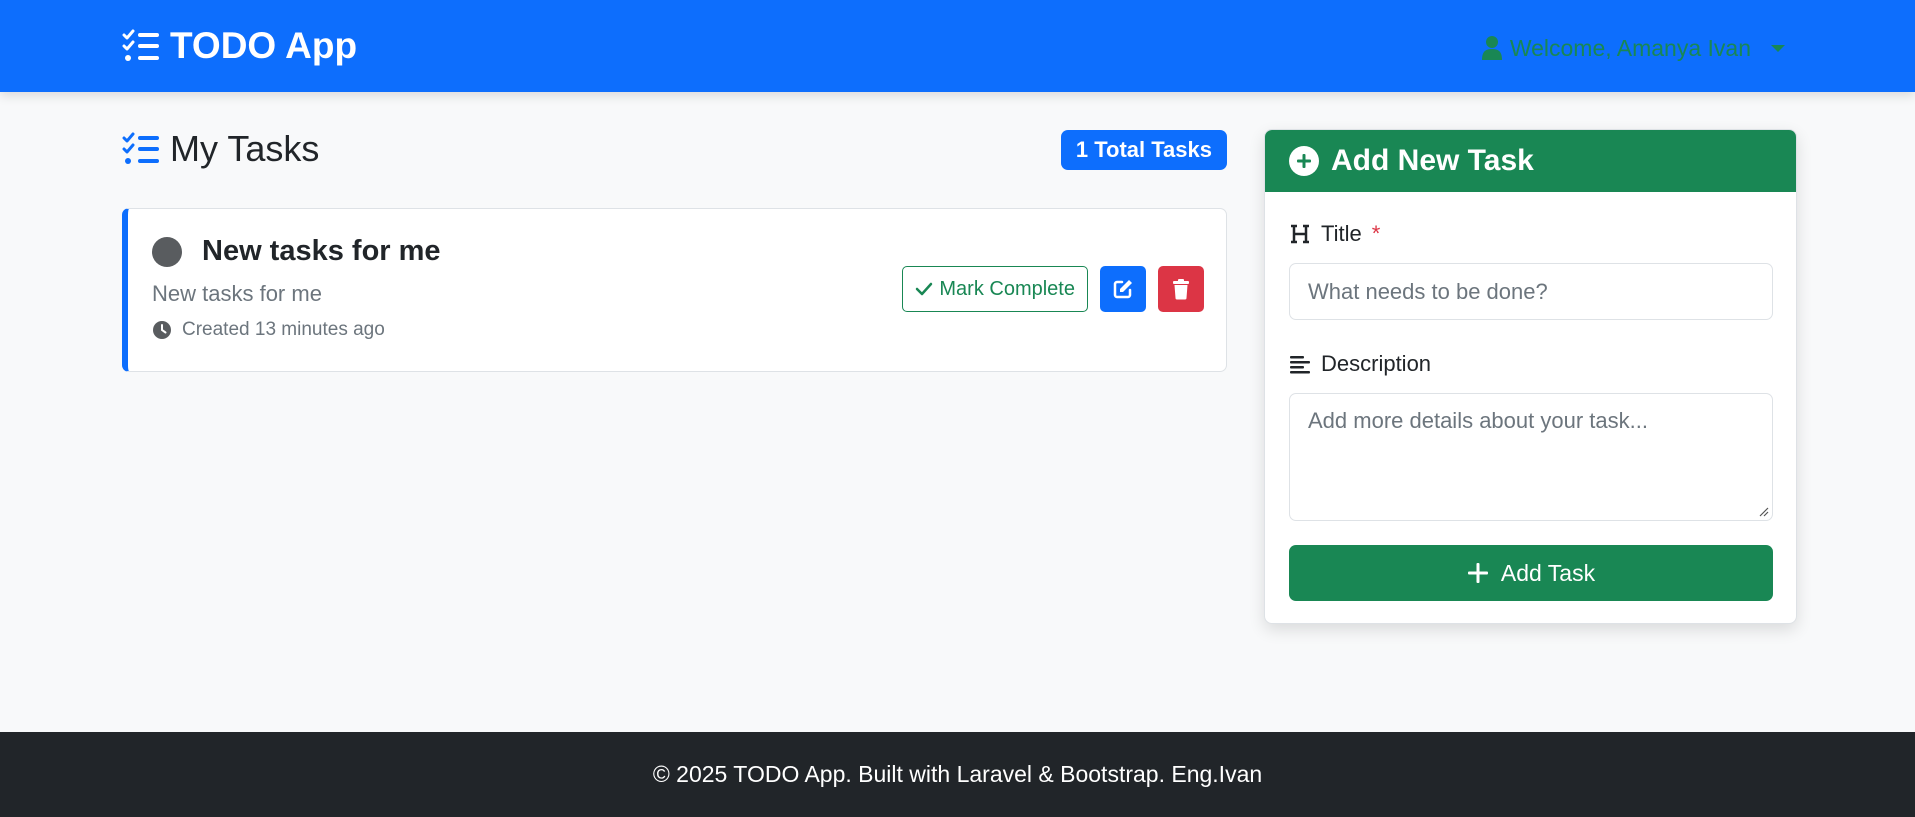 Image resolution: width=1915 pixels, height=817 pixels. I want to click on task-actions: Mark Complete, so click(1053, 289).